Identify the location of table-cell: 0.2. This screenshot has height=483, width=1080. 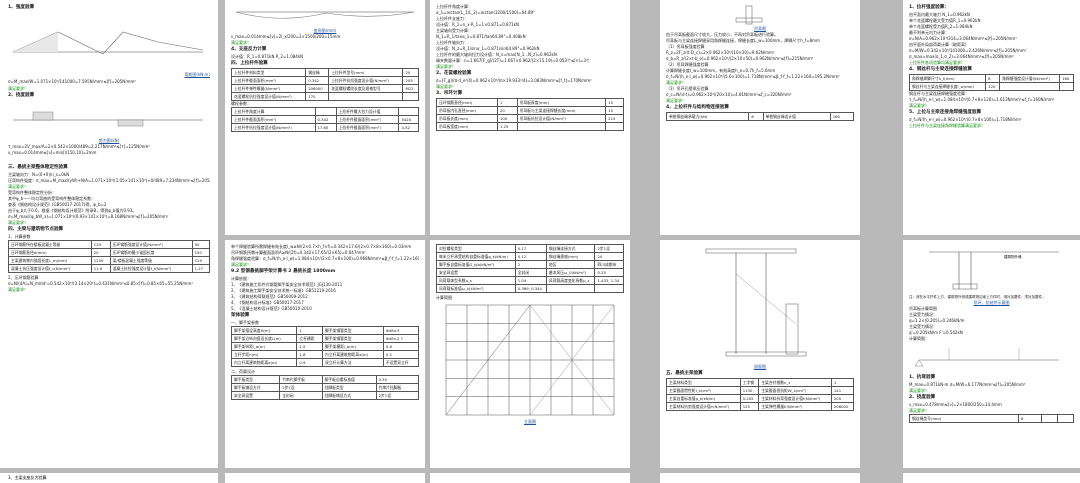
(401, 354).